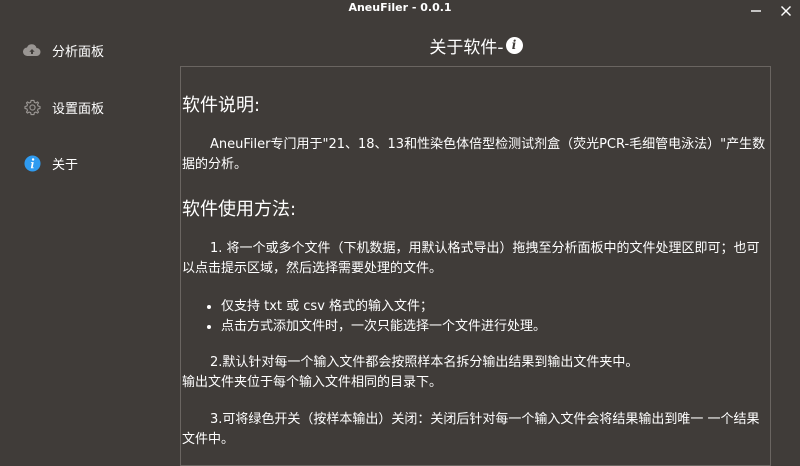 The height and width of the screenshot is (466, 800). Describe the element at coordinates (239, 209) in the screenshot. I see `usage-heading: 软件使用方法:` at that location.